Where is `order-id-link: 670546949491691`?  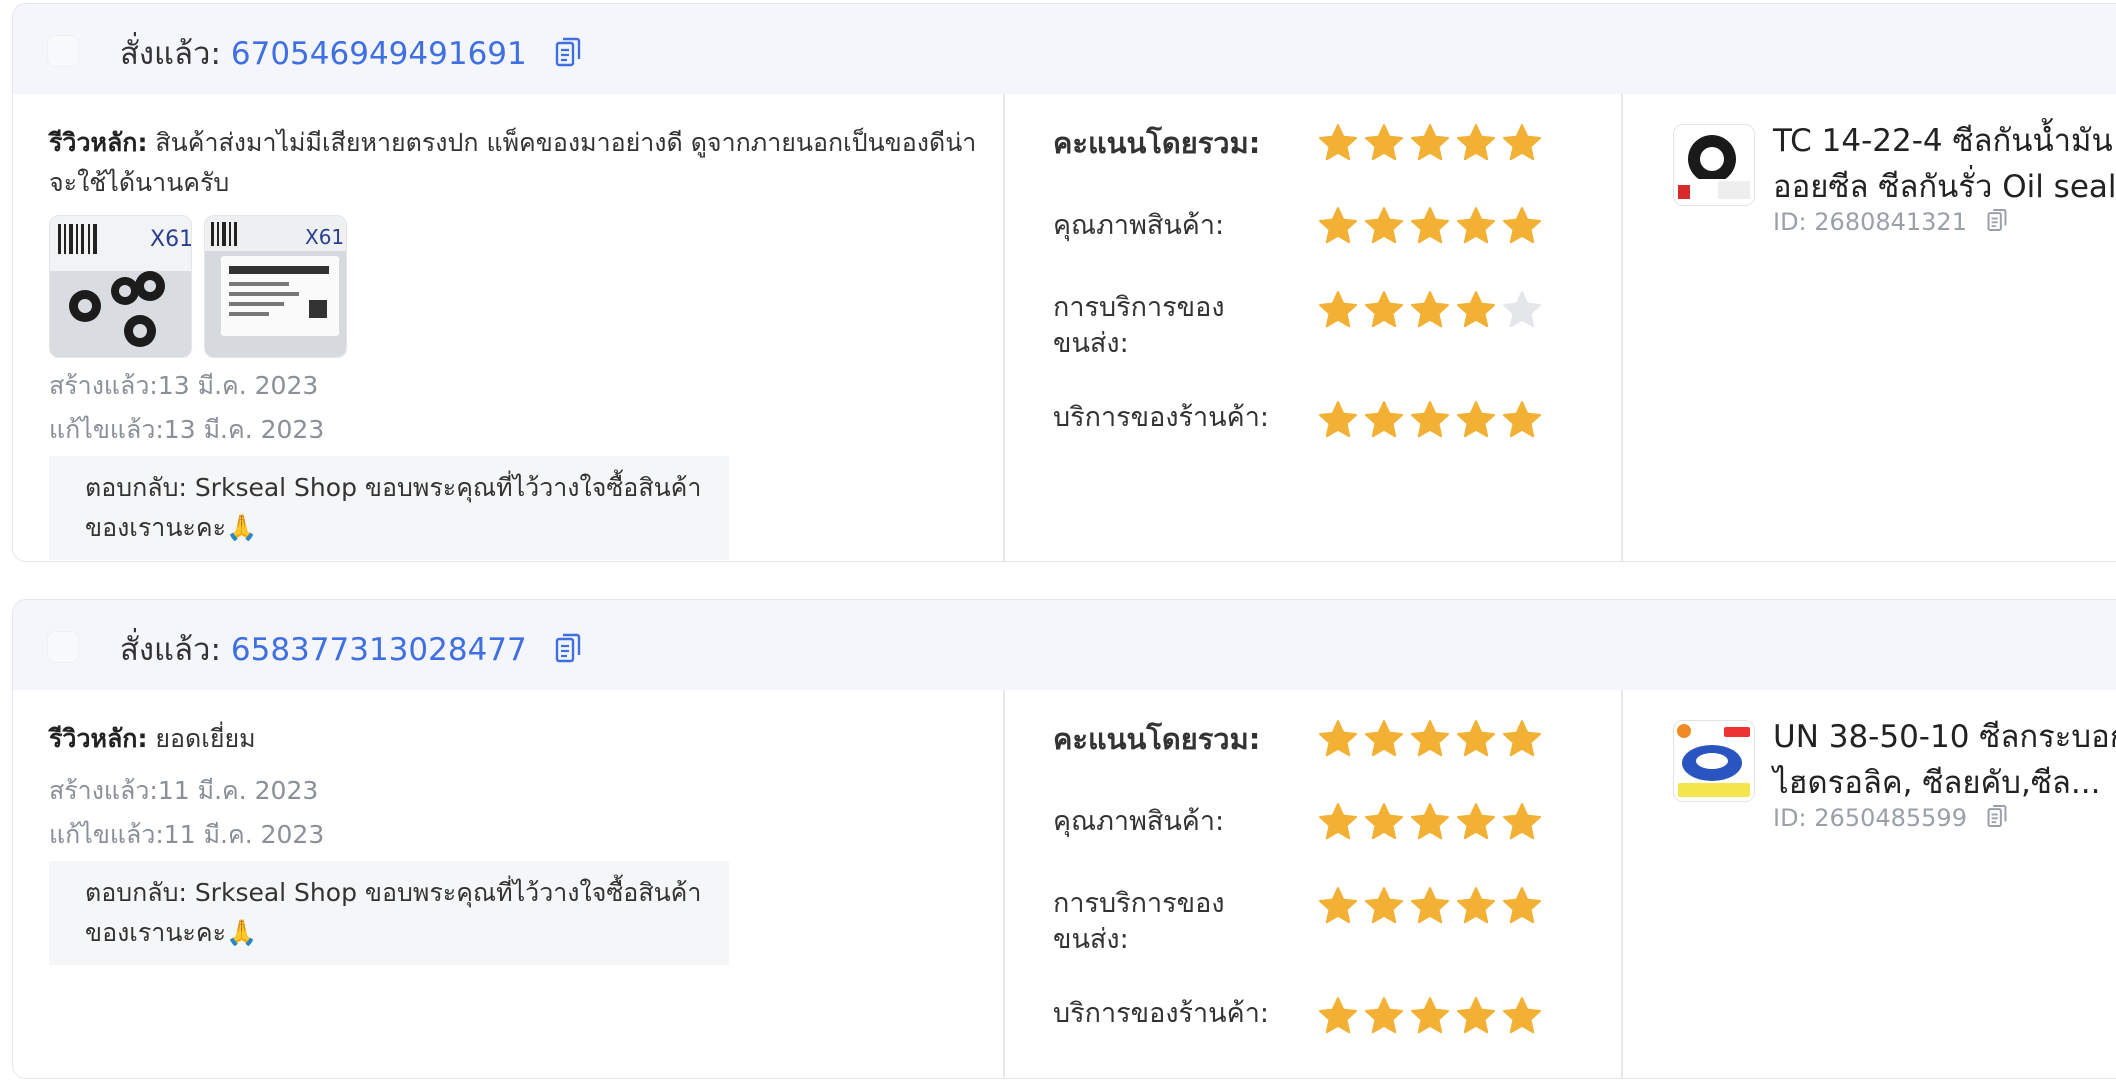 order-id-link: 670546949491691 is located at coordinates (379, 54).